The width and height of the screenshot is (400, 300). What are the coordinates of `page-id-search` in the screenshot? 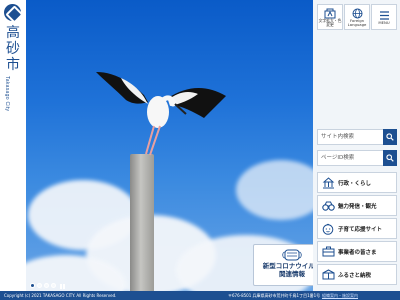 It's located at (357, 158).